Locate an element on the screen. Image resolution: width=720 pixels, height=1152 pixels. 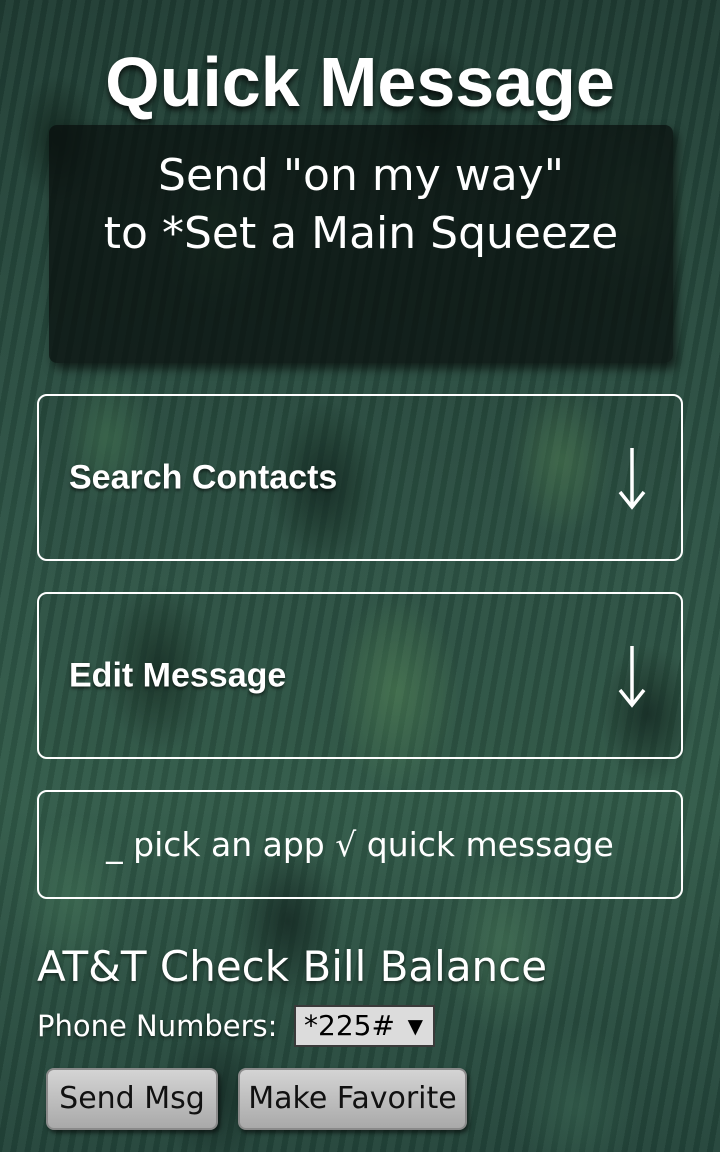
send-msg-button: Send Msg is located at coordinates (132, 1099).